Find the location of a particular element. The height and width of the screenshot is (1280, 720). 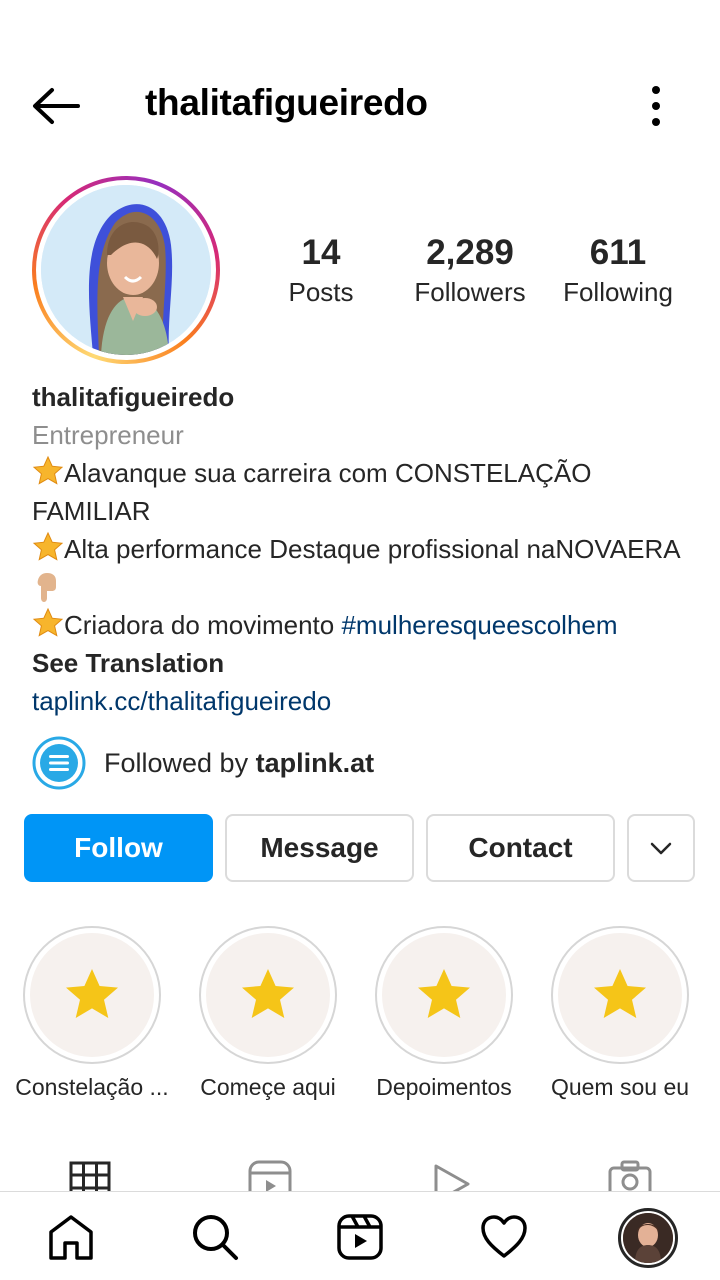

home-icon is located at coordinates (71, 1237).